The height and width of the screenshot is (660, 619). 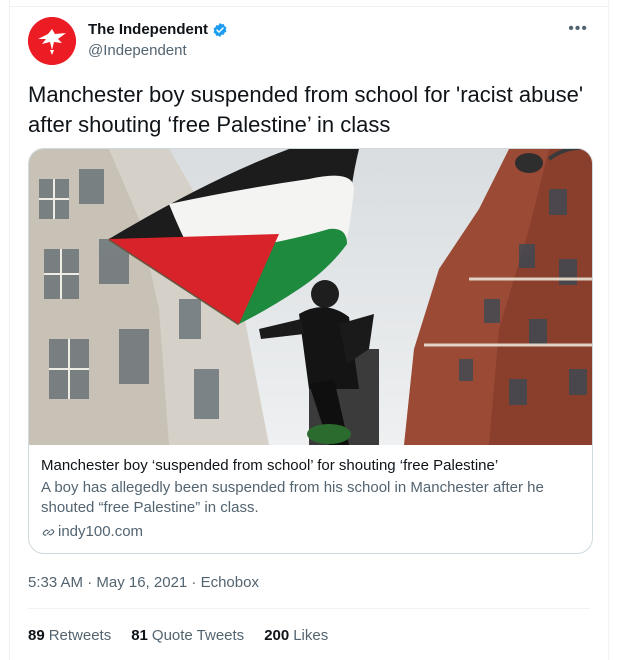 I want to click on avatar, so click(x=52, y=41).